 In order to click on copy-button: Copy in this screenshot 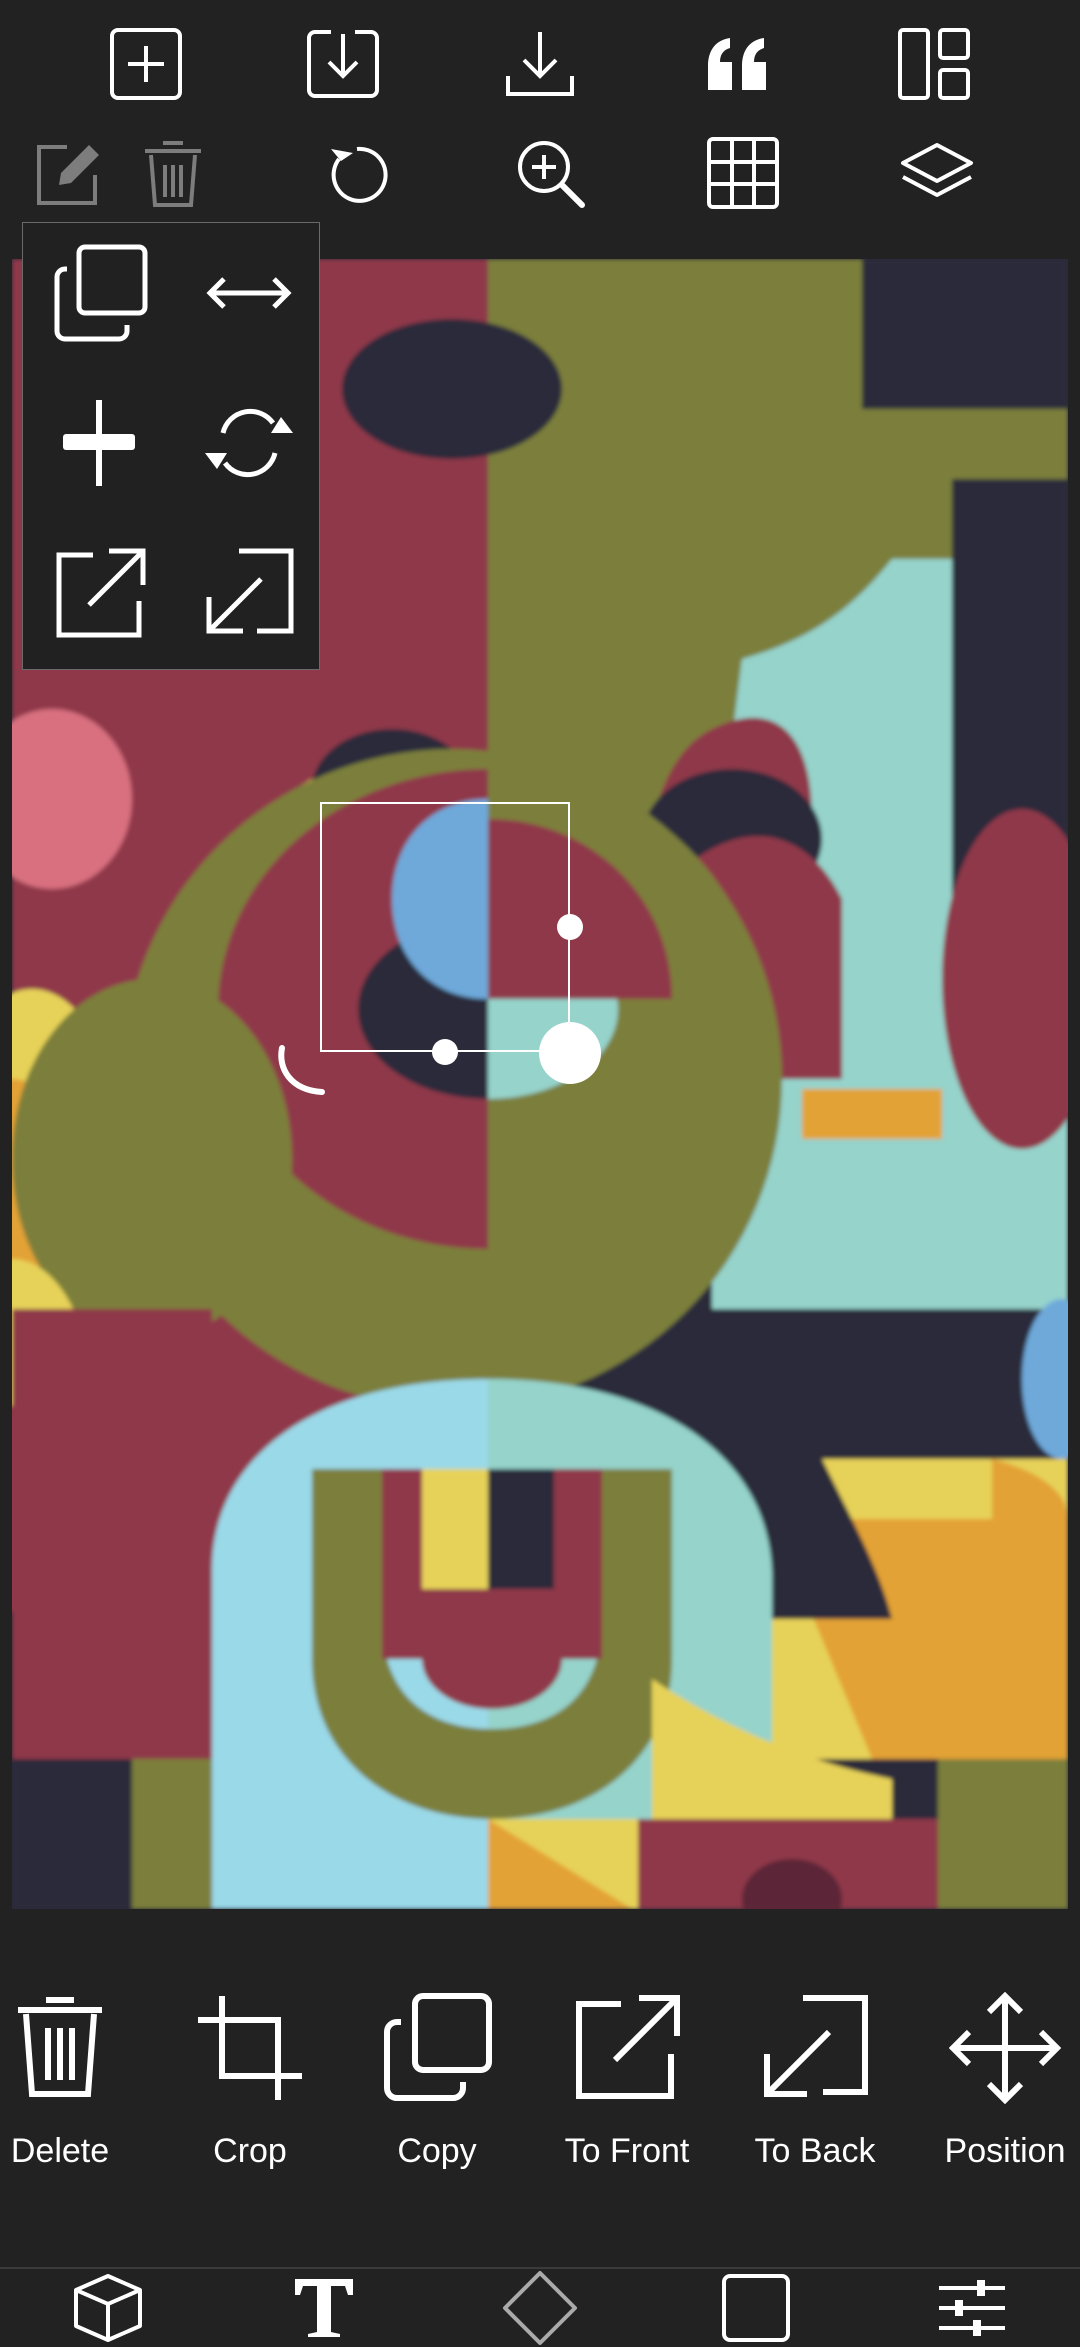, I will do `click(437, 2082)`.